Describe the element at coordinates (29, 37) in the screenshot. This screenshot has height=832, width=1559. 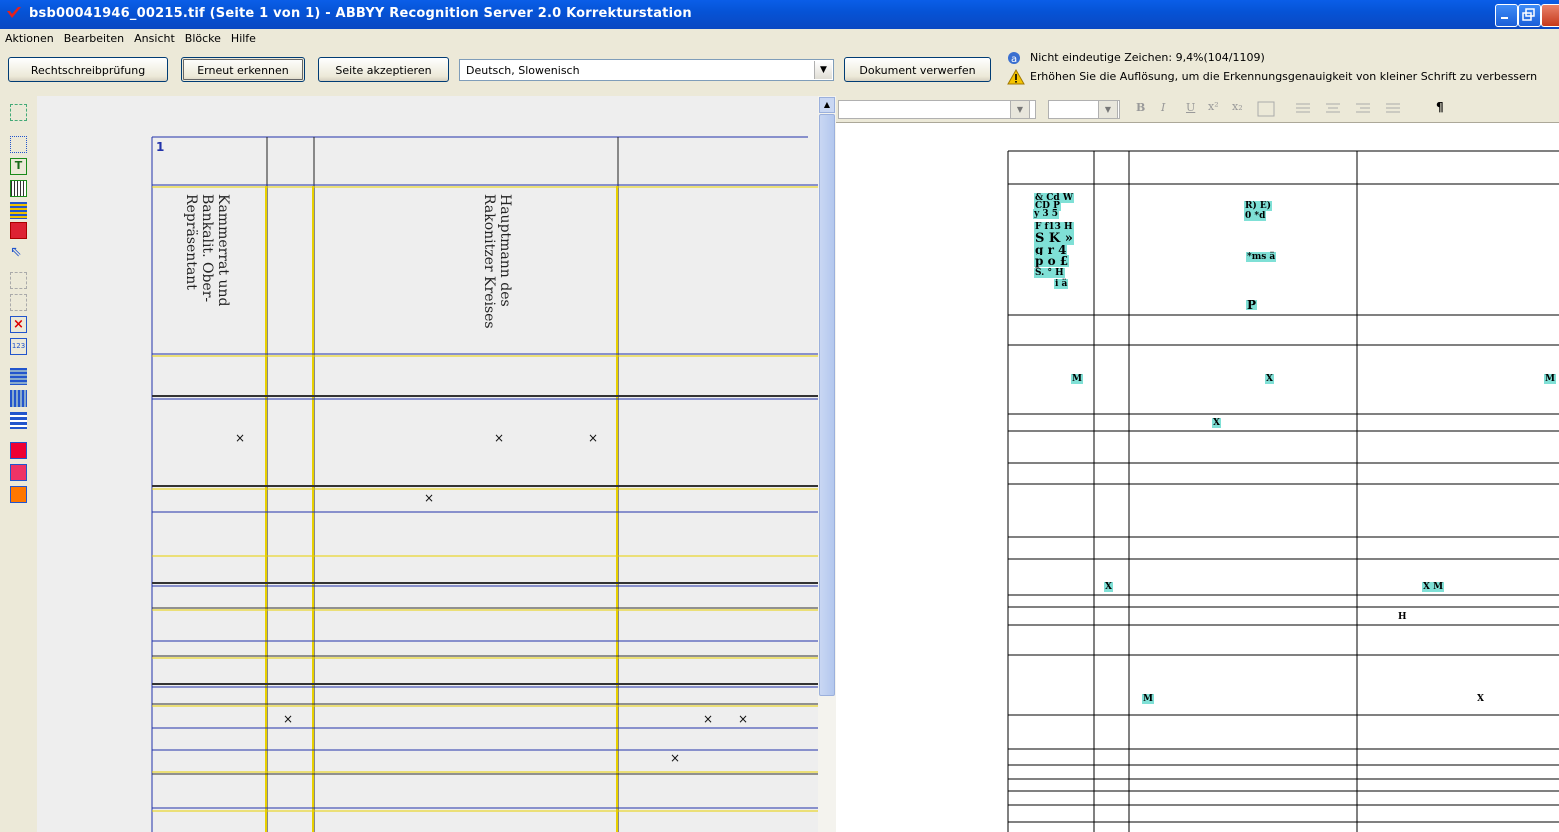
I see `menu-aktionen: Aktionen` at that location.